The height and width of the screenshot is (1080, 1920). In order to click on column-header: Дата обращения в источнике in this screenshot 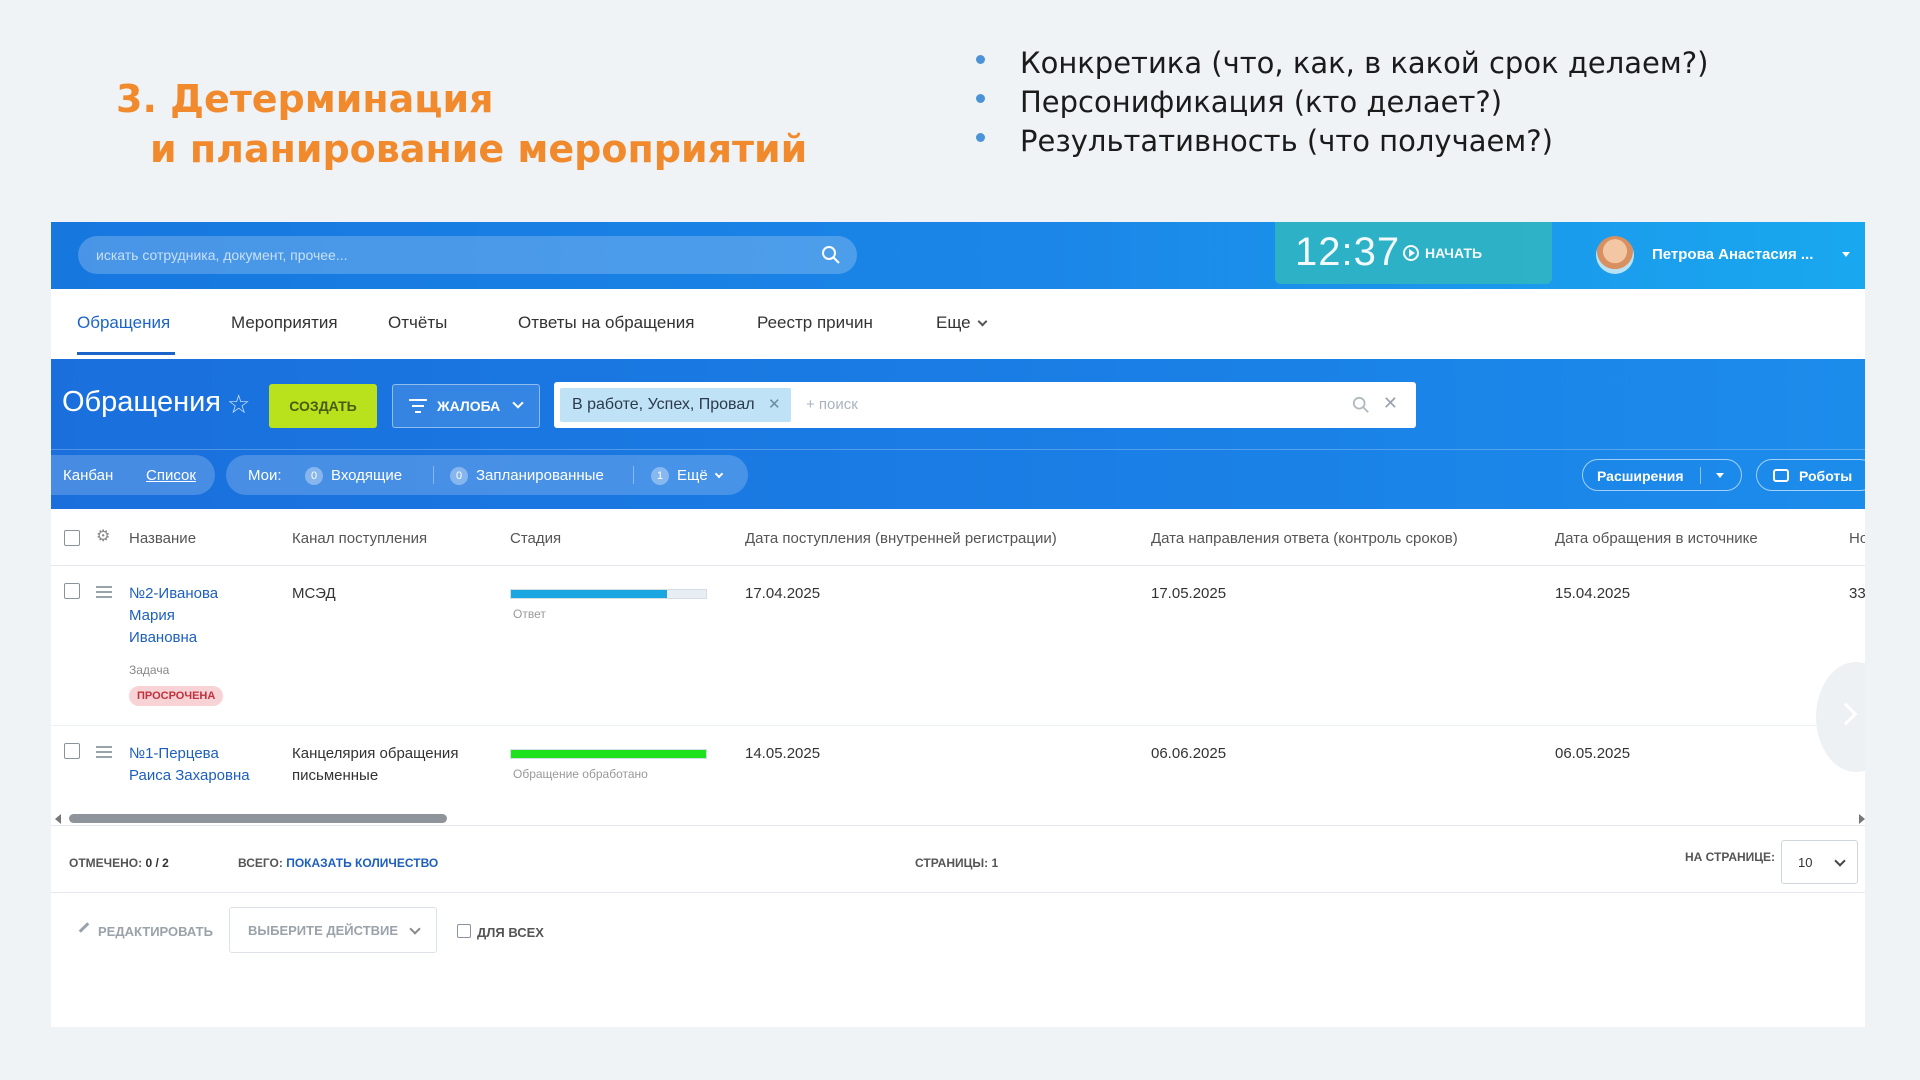, I will do `click(1656, 538)`.